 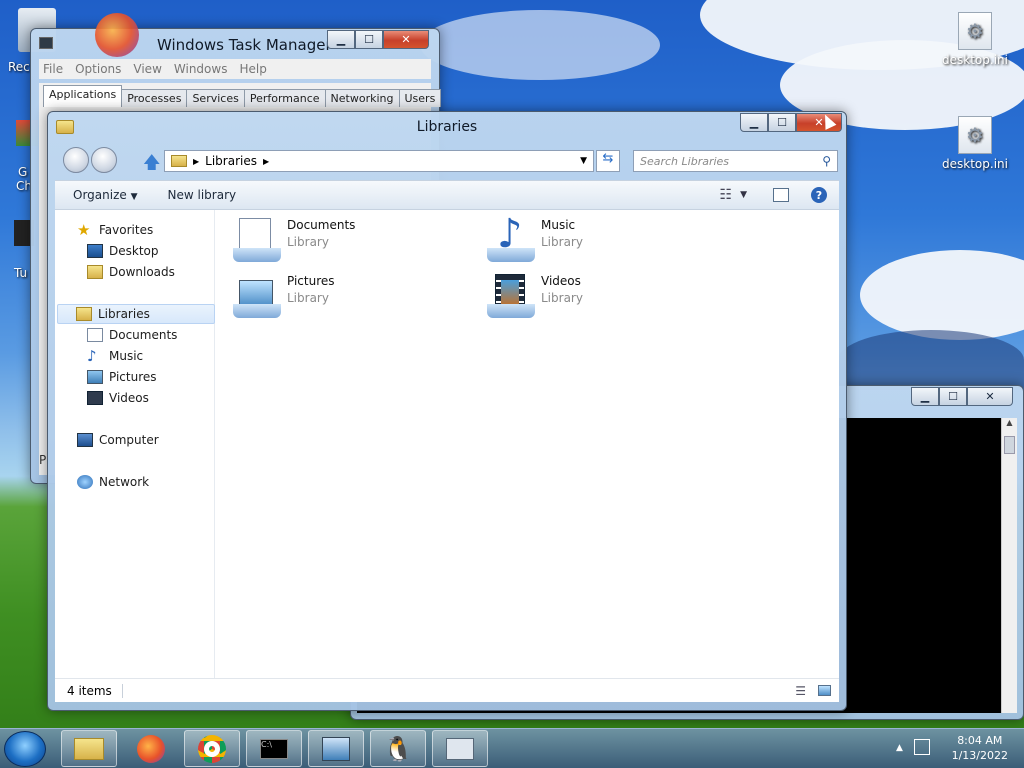 I want to click on tab-applications: Applications, so click(x=83, y=96).